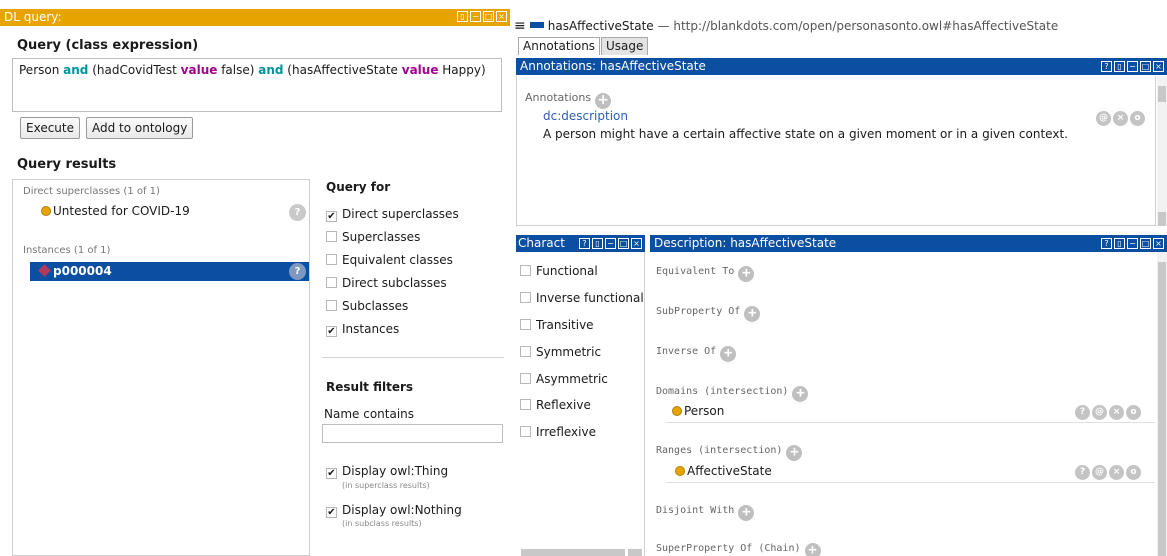 The width and height of the screenshot is (1167, 556). I want to click on characteristic-inverse-functional: Inverse functional, so click(582, 298).